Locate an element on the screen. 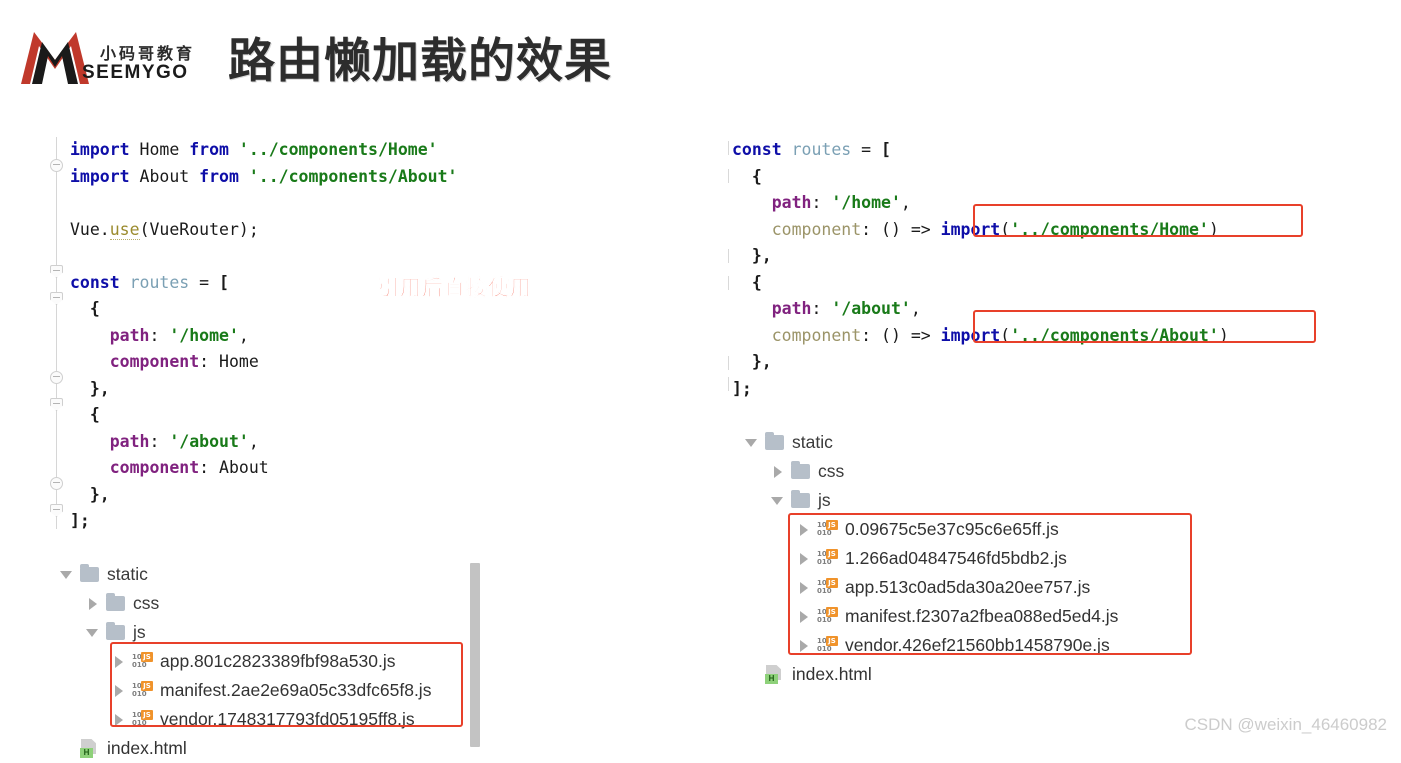  code-token: '../components/About' is located at coordinates (353, 176).